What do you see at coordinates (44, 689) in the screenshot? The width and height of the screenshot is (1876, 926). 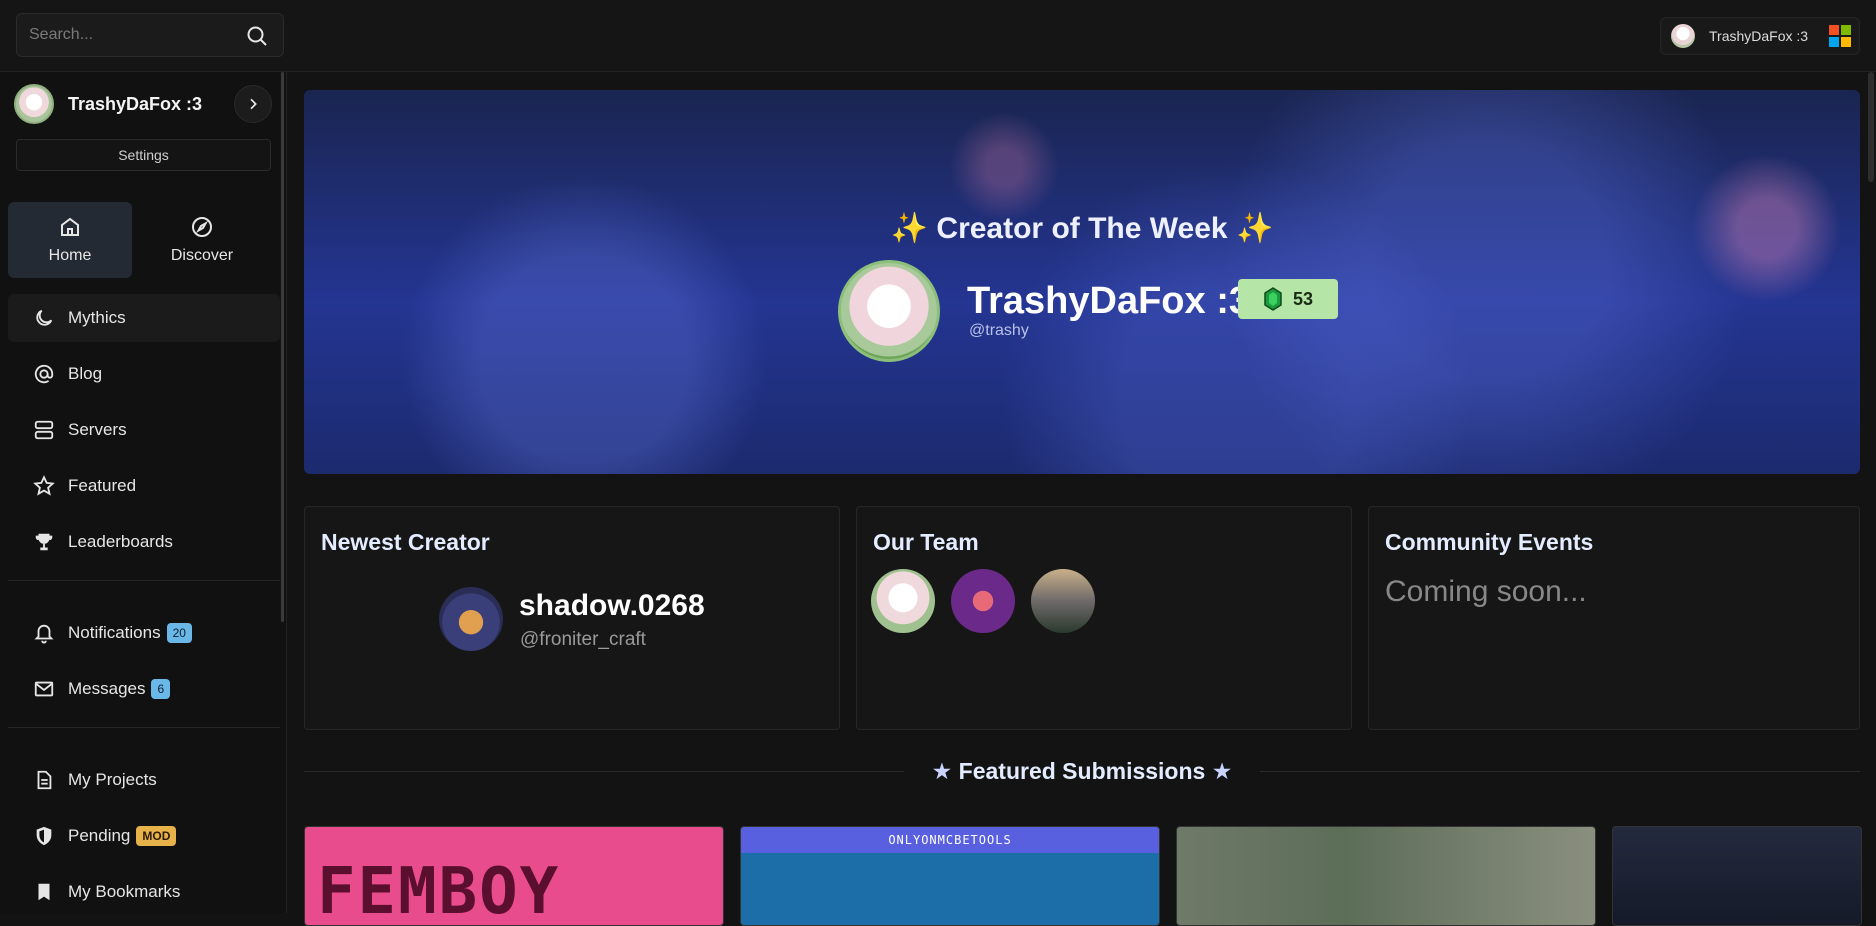 I see `mail-icon` at bounding box center [44, 689].